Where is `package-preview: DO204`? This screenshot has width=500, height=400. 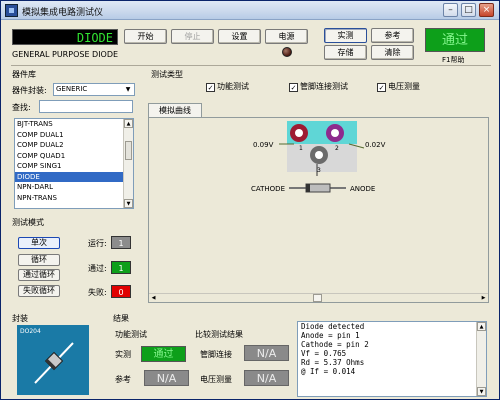
package-preview: DO204 is located at coordinates (53, 360).